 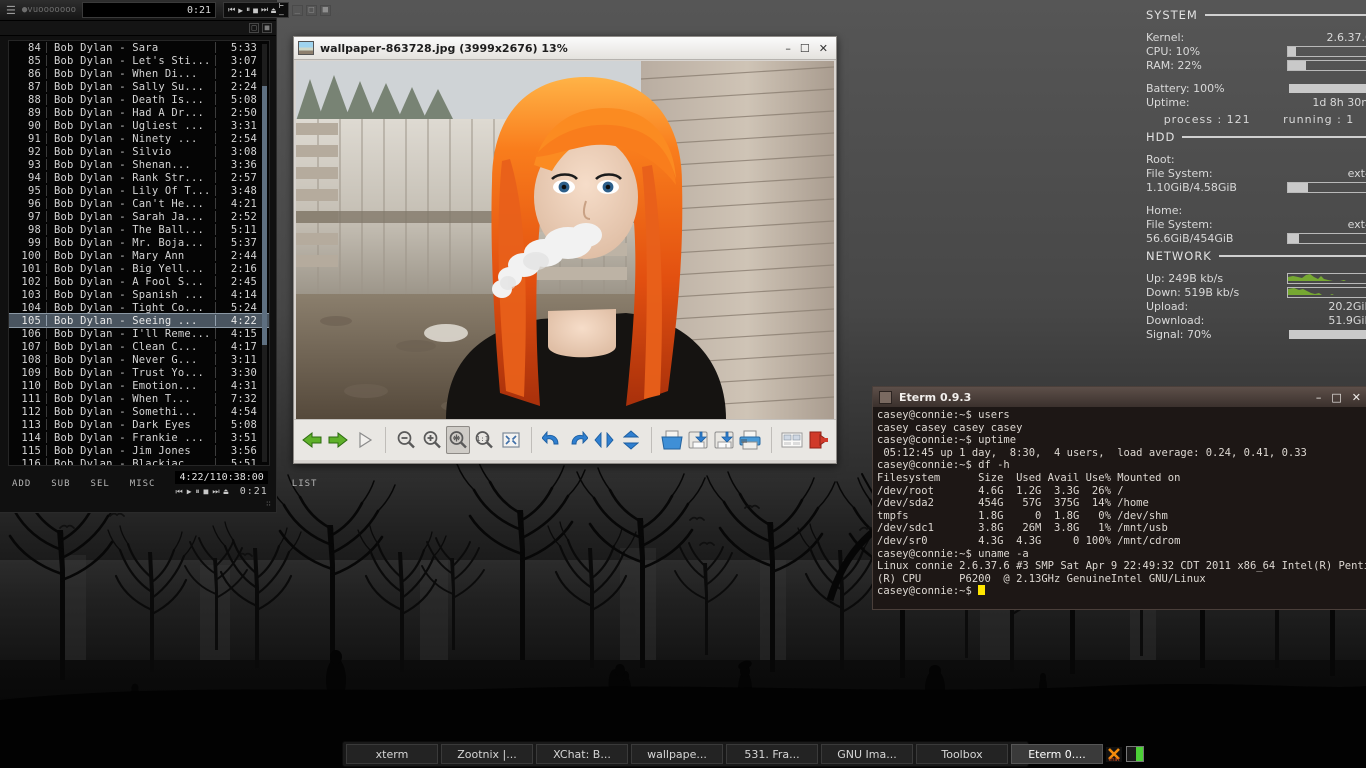 What do you see at coordinates (432, 440) in the screenshot?
I see `zoom-in-button` at bounding box center [432, 440].